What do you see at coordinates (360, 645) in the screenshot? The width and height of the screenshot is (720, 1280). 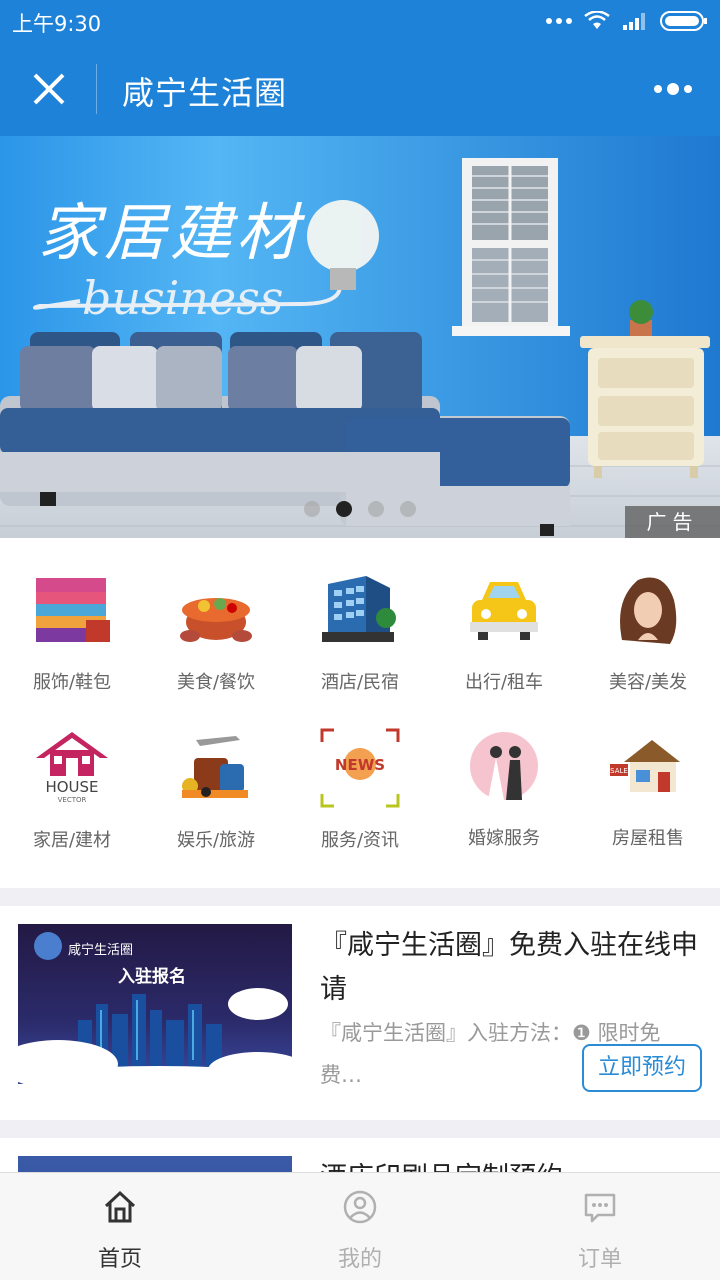 I see `category-item-hotel: 酒店/民宿` at bounding box center [360, 645].